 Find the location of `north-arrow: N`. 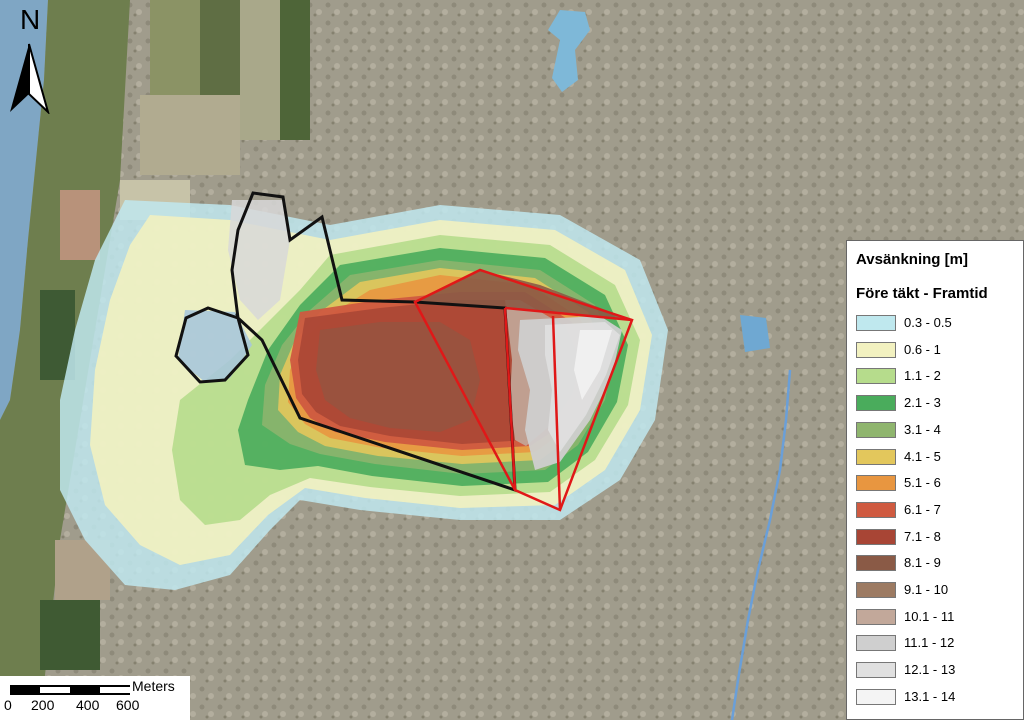

north-arrow: N is located at coordinates (29, 59).